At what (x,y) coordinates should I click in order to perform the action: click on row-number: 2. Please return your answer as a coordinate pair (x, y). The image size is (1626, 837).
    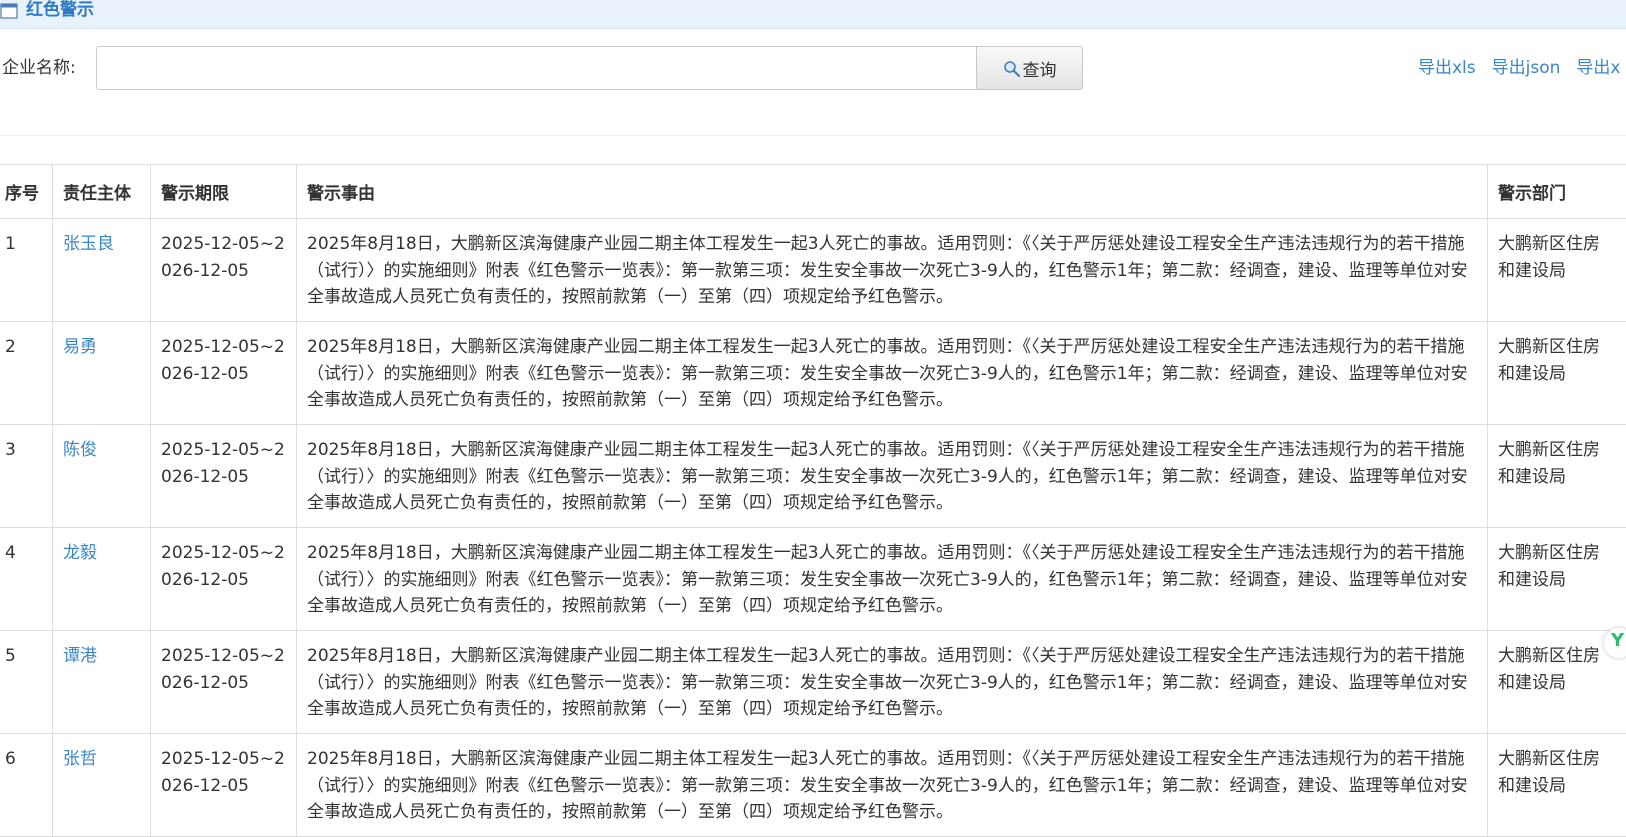
    Looking at the image, I should click on (26, 373).